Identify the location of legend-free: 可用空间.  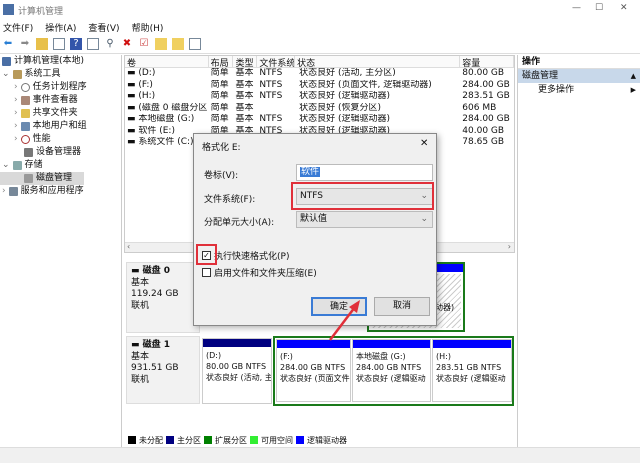
(277, 440).